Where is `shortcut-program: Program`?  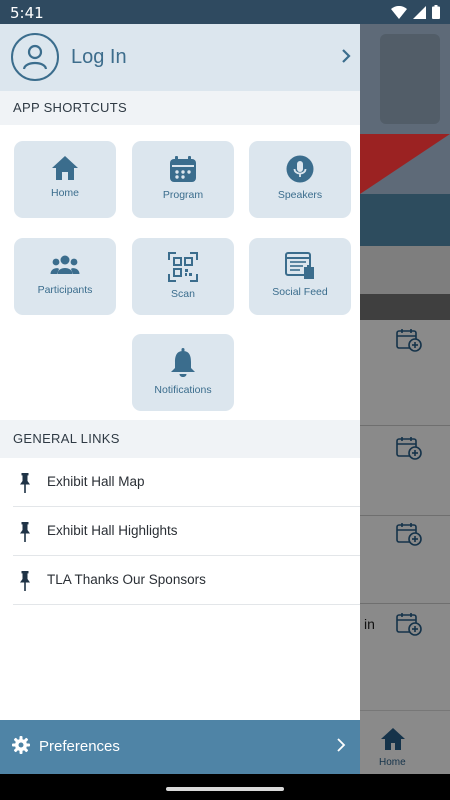 shortcut-program: Program is located at coordinates (183, 179).